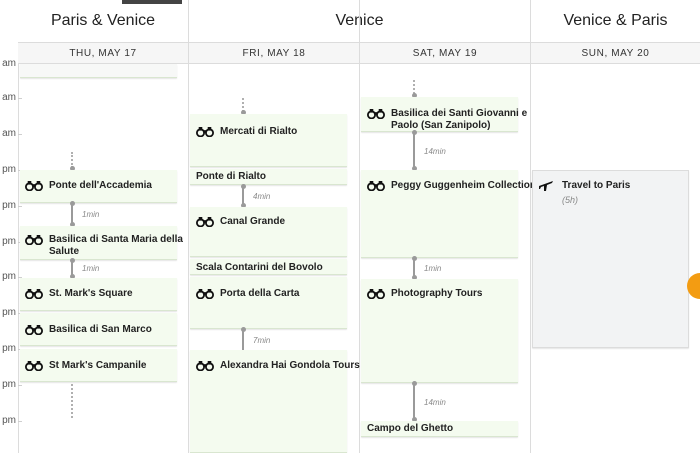 This screenshot has width=700, height=453. I want to click on activity-title-line2: Salute, so click(64, 251).